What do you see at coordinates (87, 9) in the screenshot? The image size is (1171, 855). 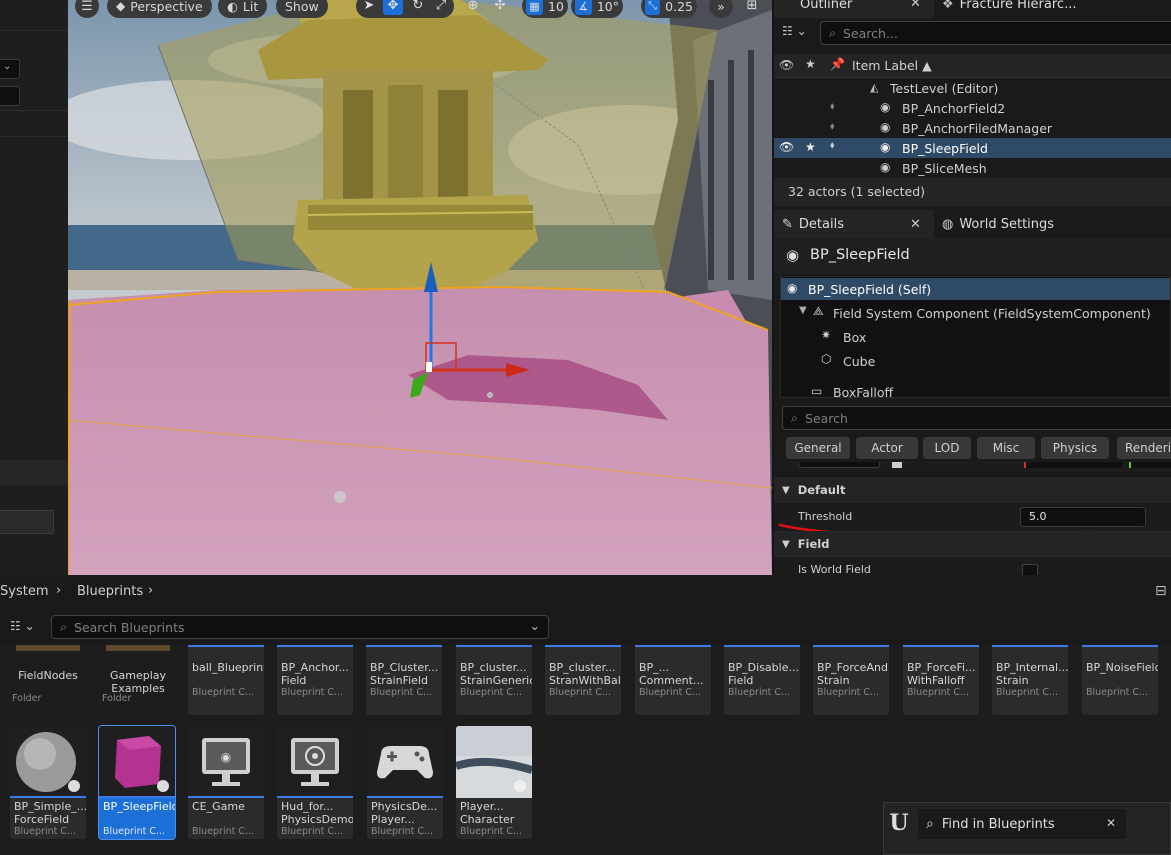 I see `viewport-menu-button: ☰` at bounding box center [87, 9].